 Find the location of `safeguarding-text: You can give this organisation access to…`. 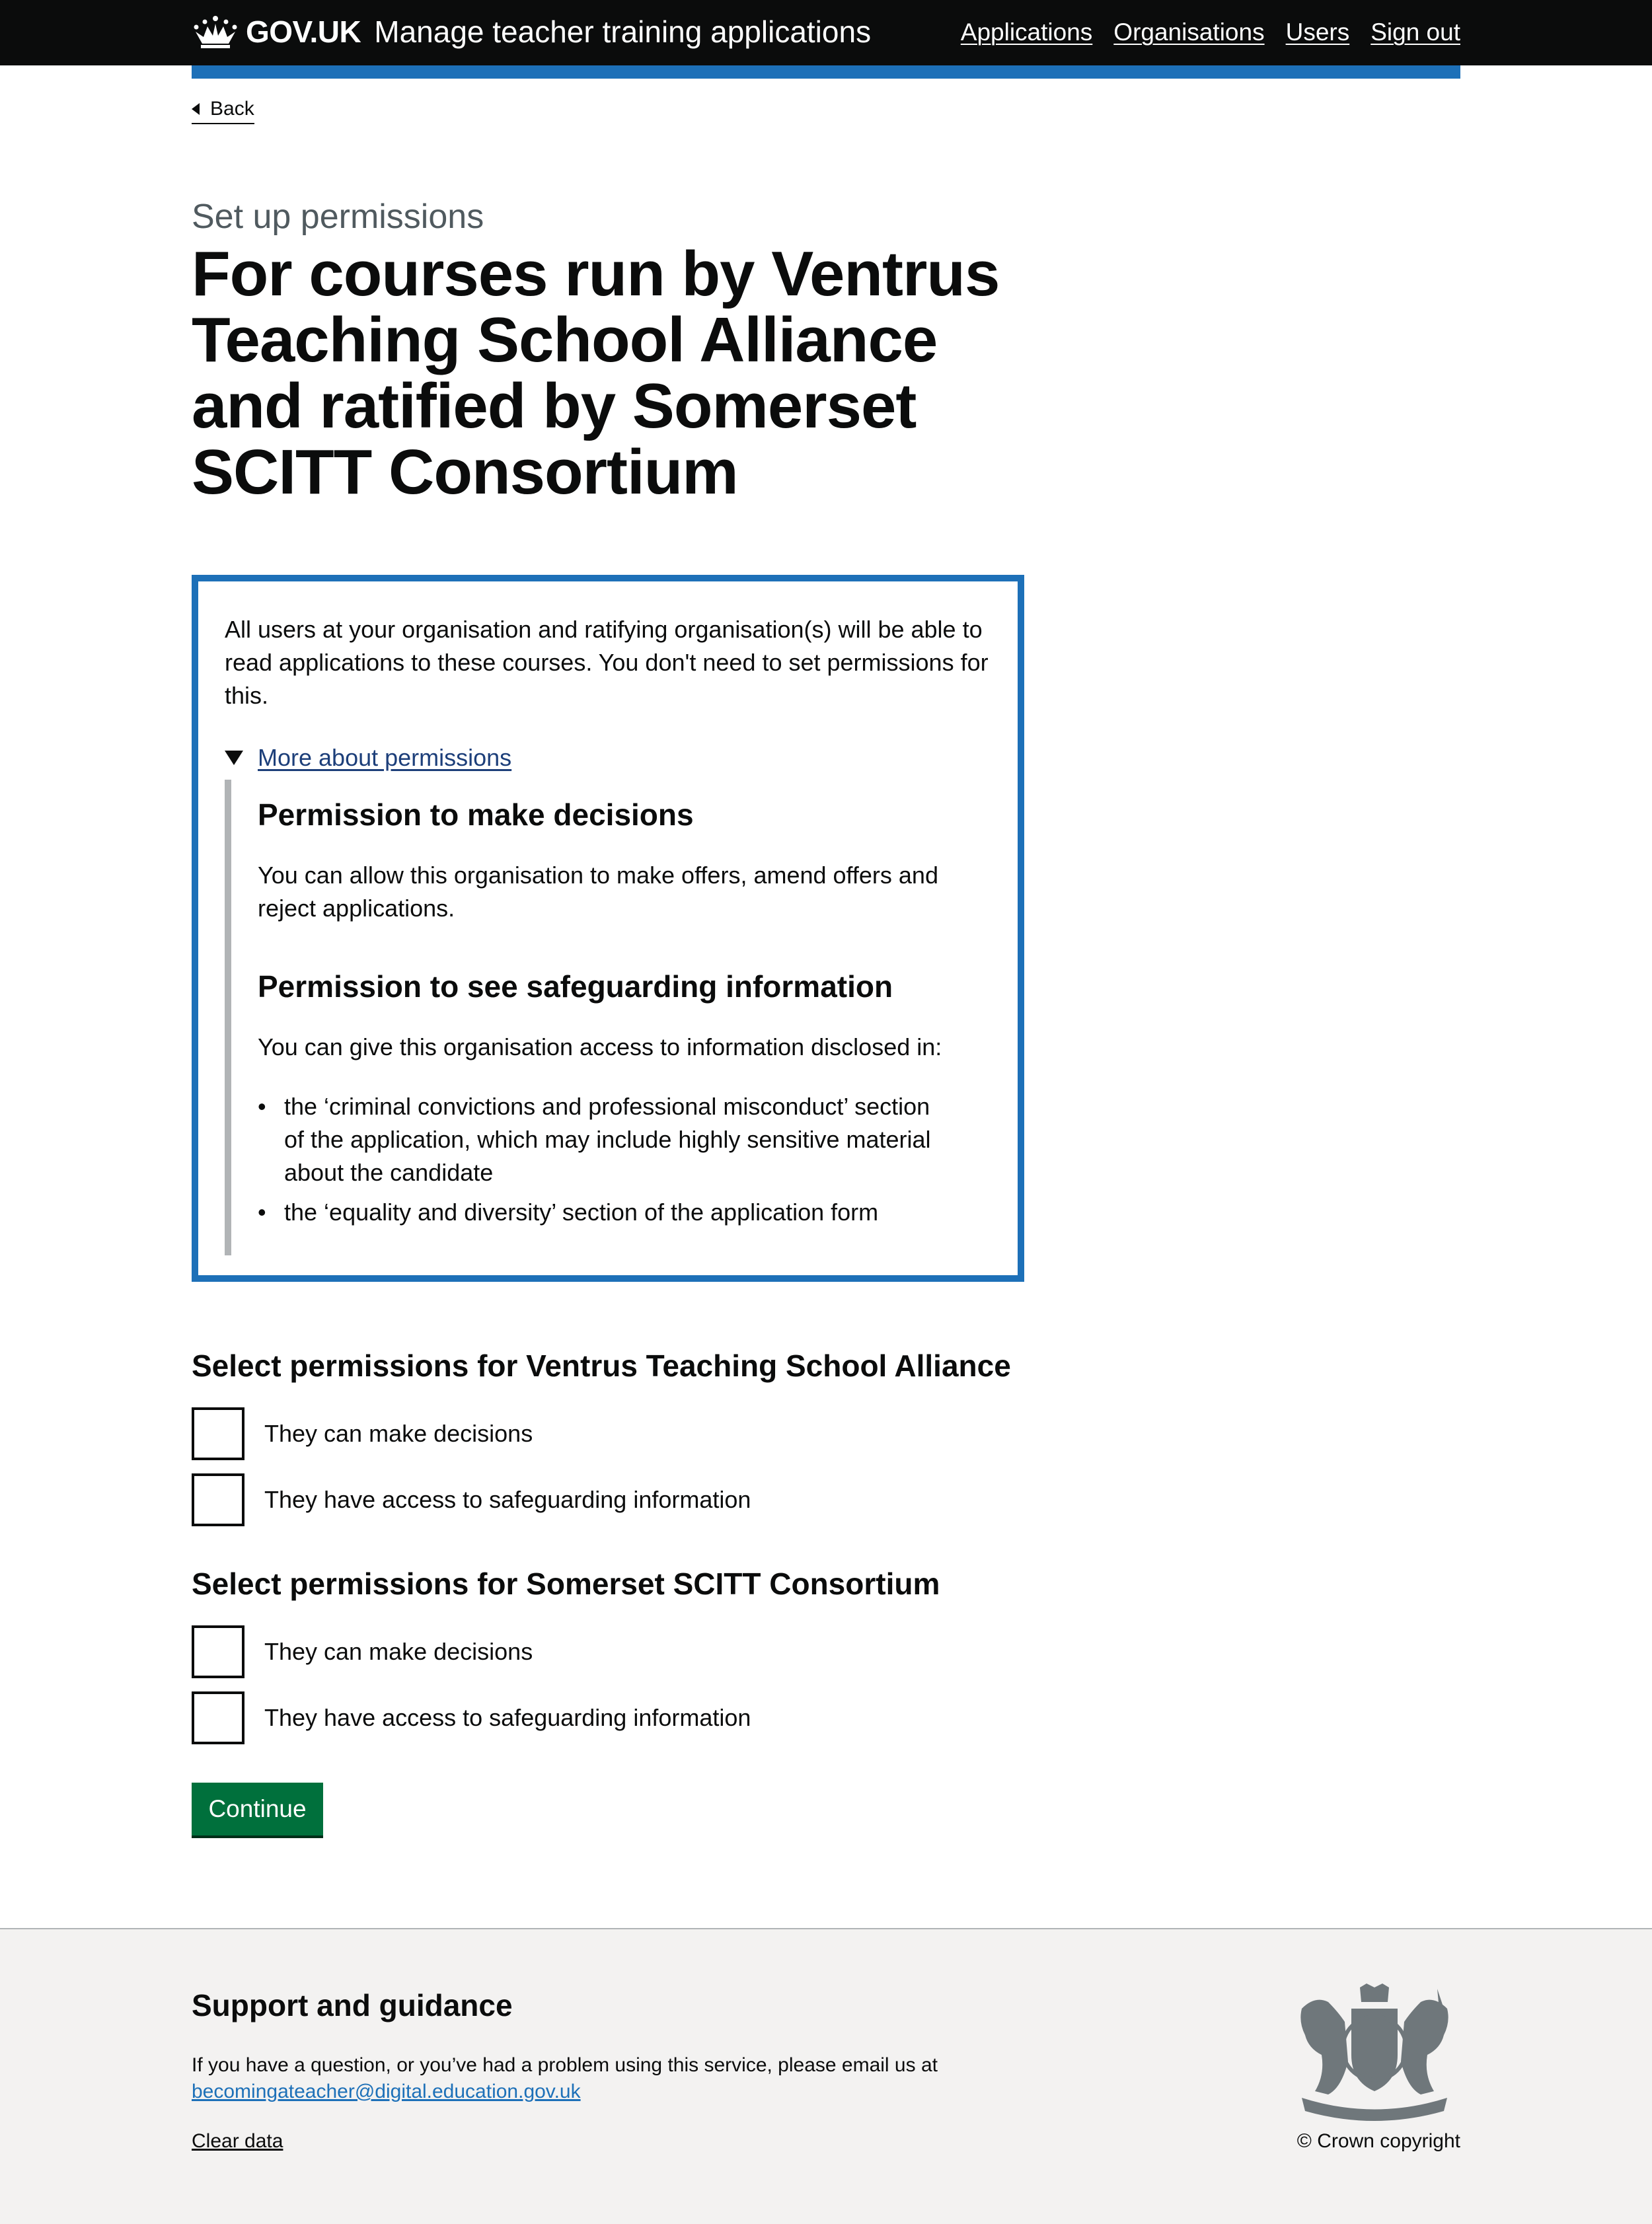

safeguarding-text: You can give this organisation access to… is located at coordinates (600, 1046).